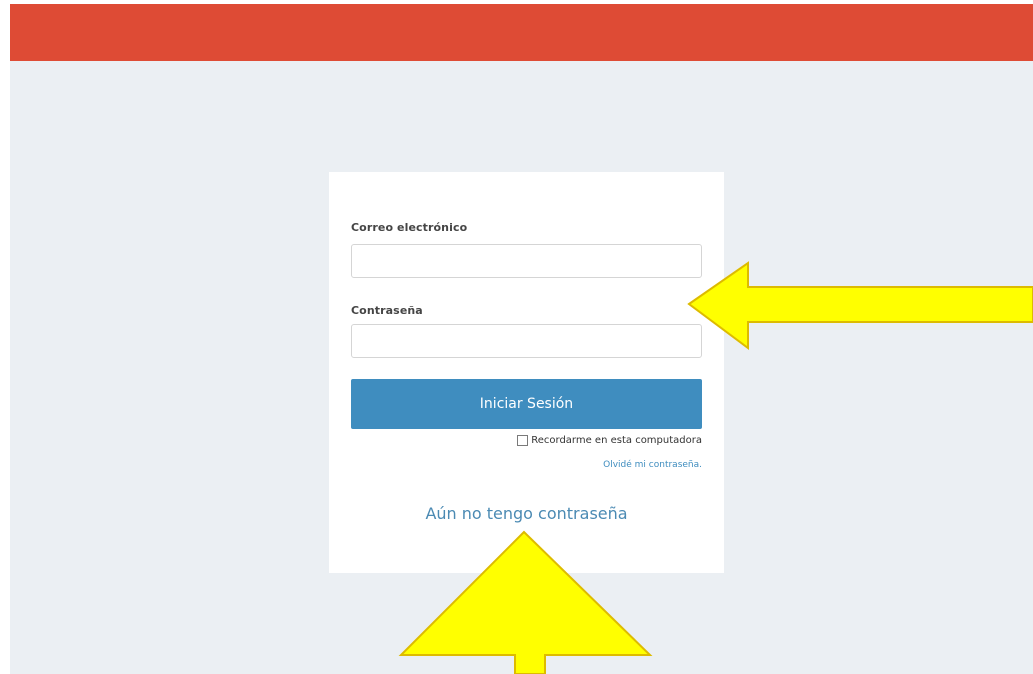  What do you see at coordinates (387, 310) in the screenshot?
I see `password-label: Contraseña` at bounding box center [387, 310].